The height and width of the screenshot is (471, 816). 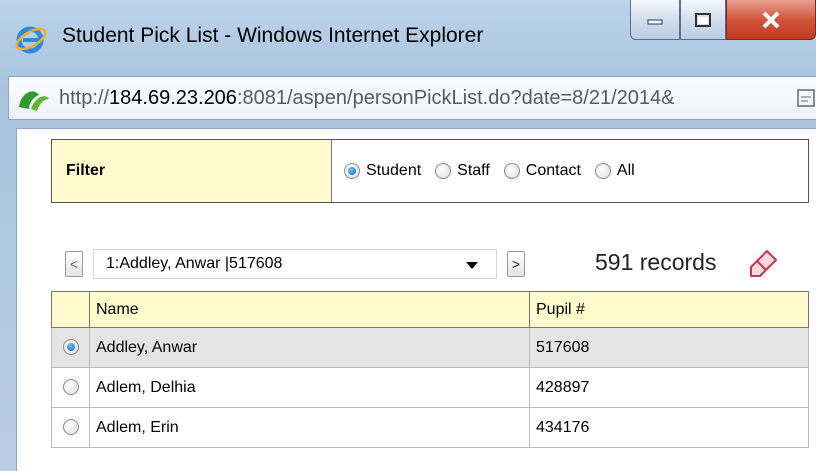 I want to click on close-icon, so click(x=771, y=19).